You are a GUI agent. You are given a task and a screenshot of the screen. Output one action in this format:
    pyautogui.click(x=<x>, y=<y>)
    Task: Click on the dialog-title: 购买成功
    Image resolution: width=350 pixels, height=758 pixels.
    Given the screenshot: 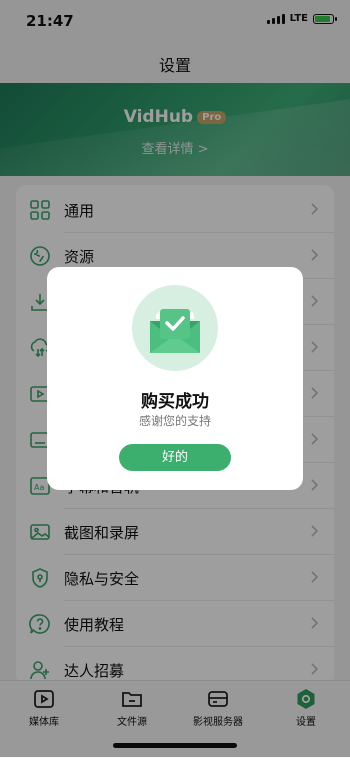 What is the action you would take?
    pyautogui.click(x=175, y=402)
    